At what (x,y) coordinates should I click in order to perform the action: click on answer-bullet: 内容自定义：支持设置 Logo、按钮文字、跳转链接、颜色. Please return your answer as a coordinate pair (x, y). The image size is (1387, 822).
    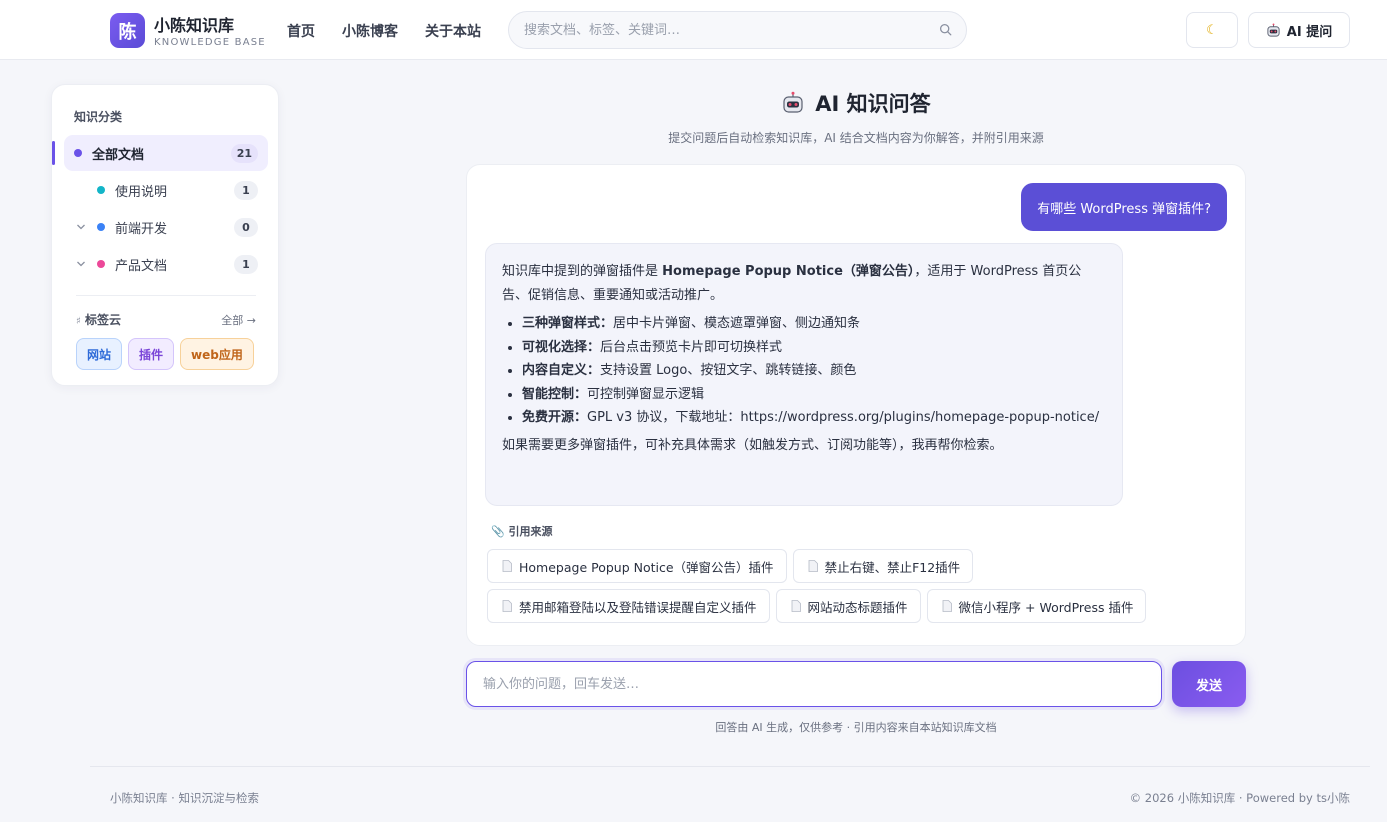
    Looking at the image, I should click on (814, 371).